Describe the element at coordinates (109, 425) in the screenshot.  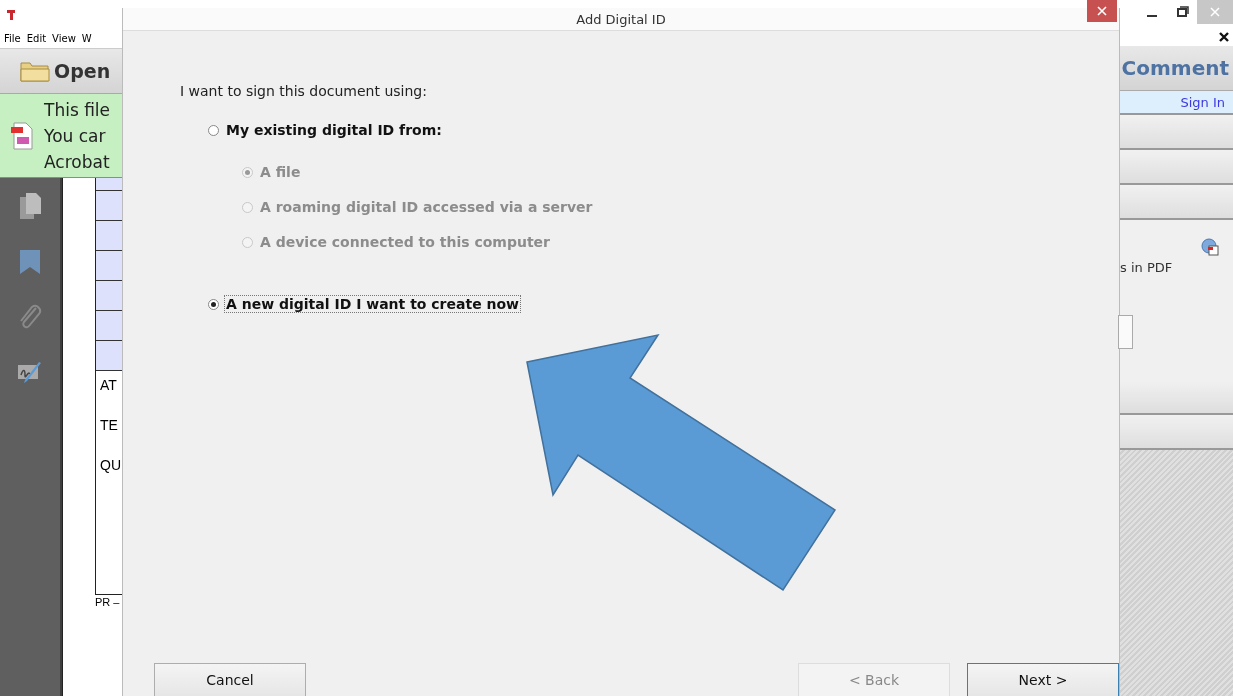
I see `document-text: TE` at that location.